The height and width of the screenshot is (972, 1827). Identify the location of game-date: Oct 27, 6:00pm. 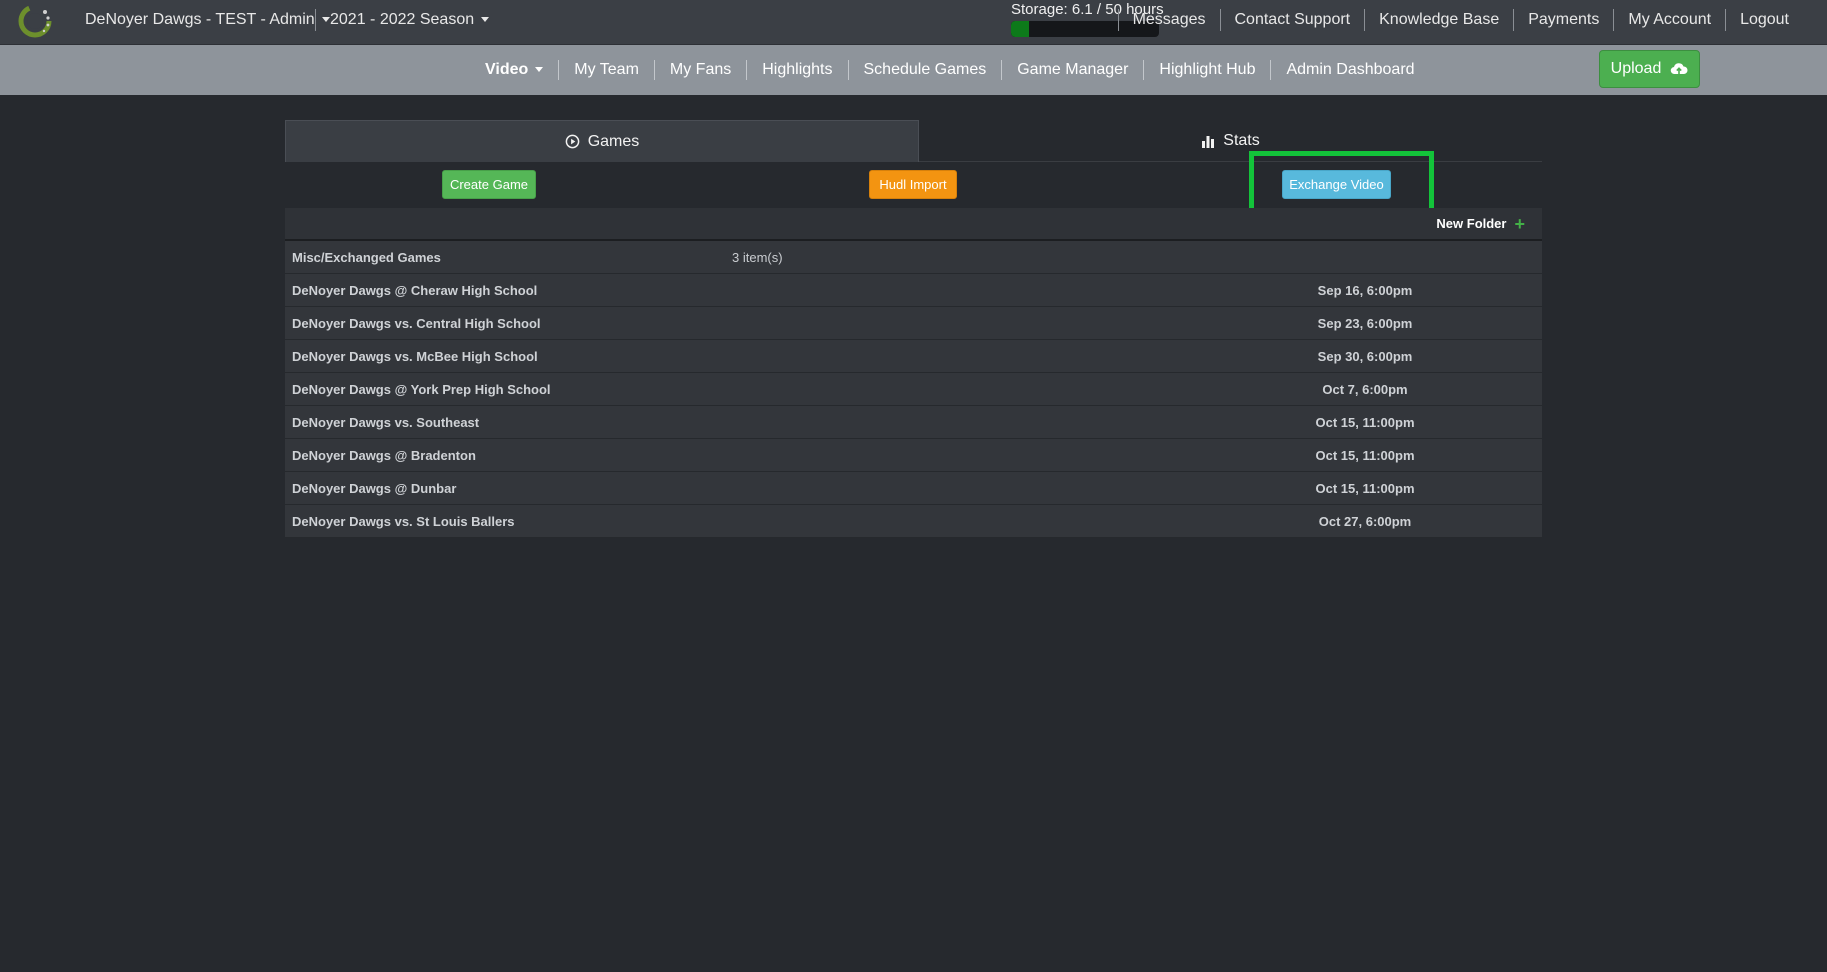
(1365, 521).